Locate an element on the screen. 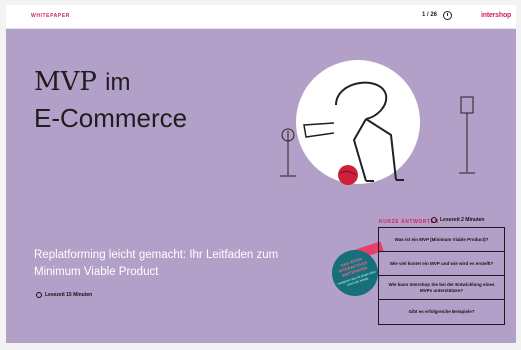  top-bar: WHITEPAPER 1 / 26 intershop is located at coordinates (261, 17).